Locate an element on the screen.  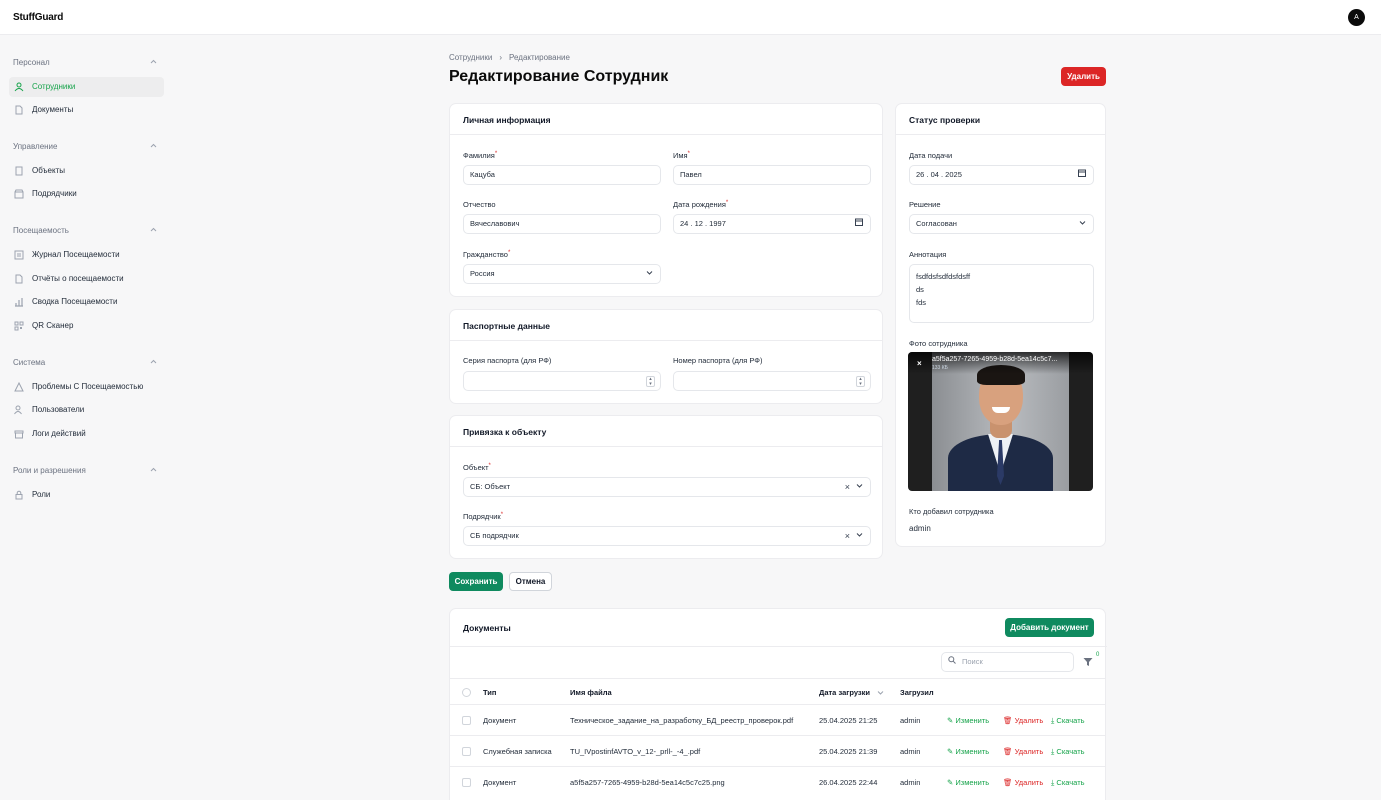
documents-title: Документы is located at coordinates (487, 628).